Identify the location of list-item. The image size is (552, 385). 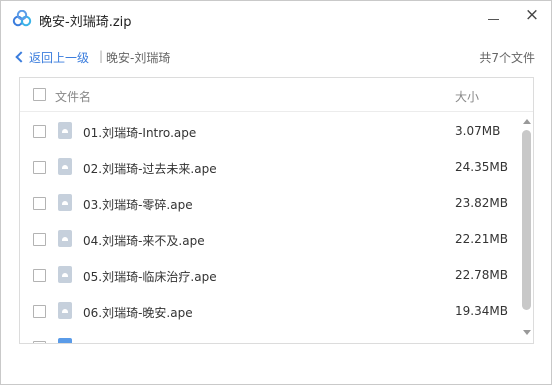
(270, 336).